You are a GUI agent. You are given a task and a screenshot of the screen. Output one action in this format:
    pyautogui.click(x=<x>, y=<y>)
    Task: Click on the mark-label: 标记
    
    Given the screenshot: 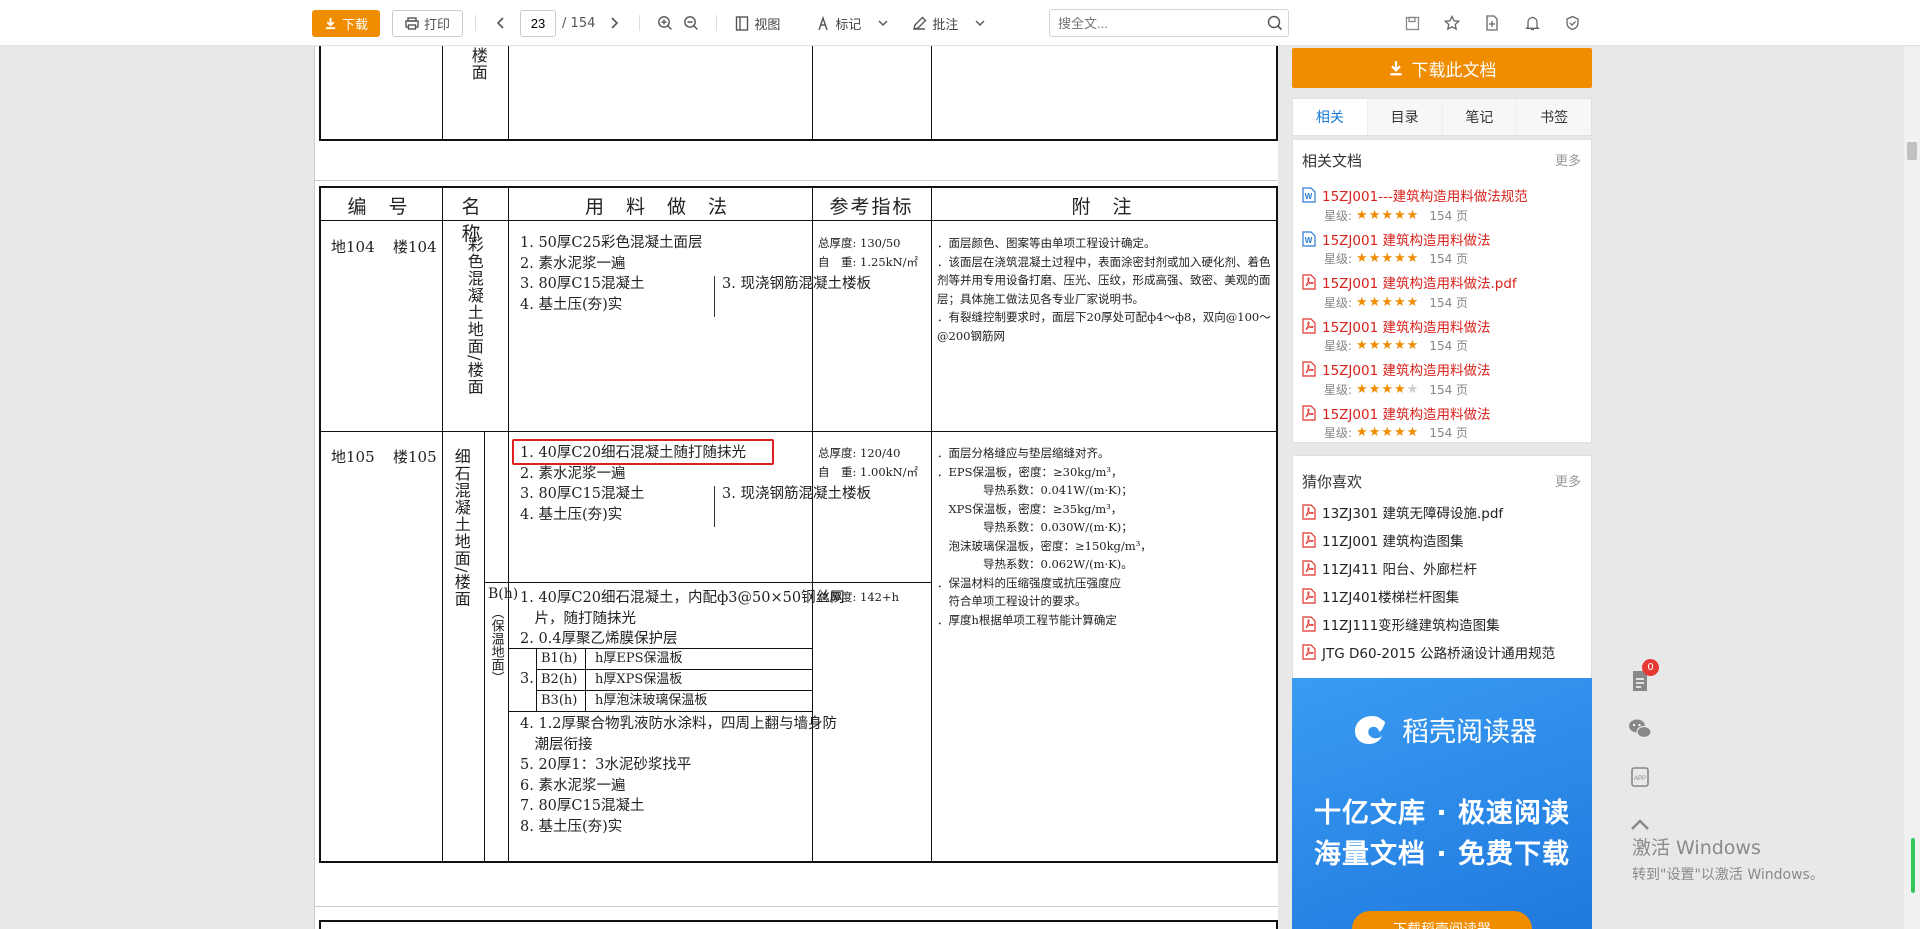 What is the action you would take?
    pyautogui.click(x=848, y=25)
    